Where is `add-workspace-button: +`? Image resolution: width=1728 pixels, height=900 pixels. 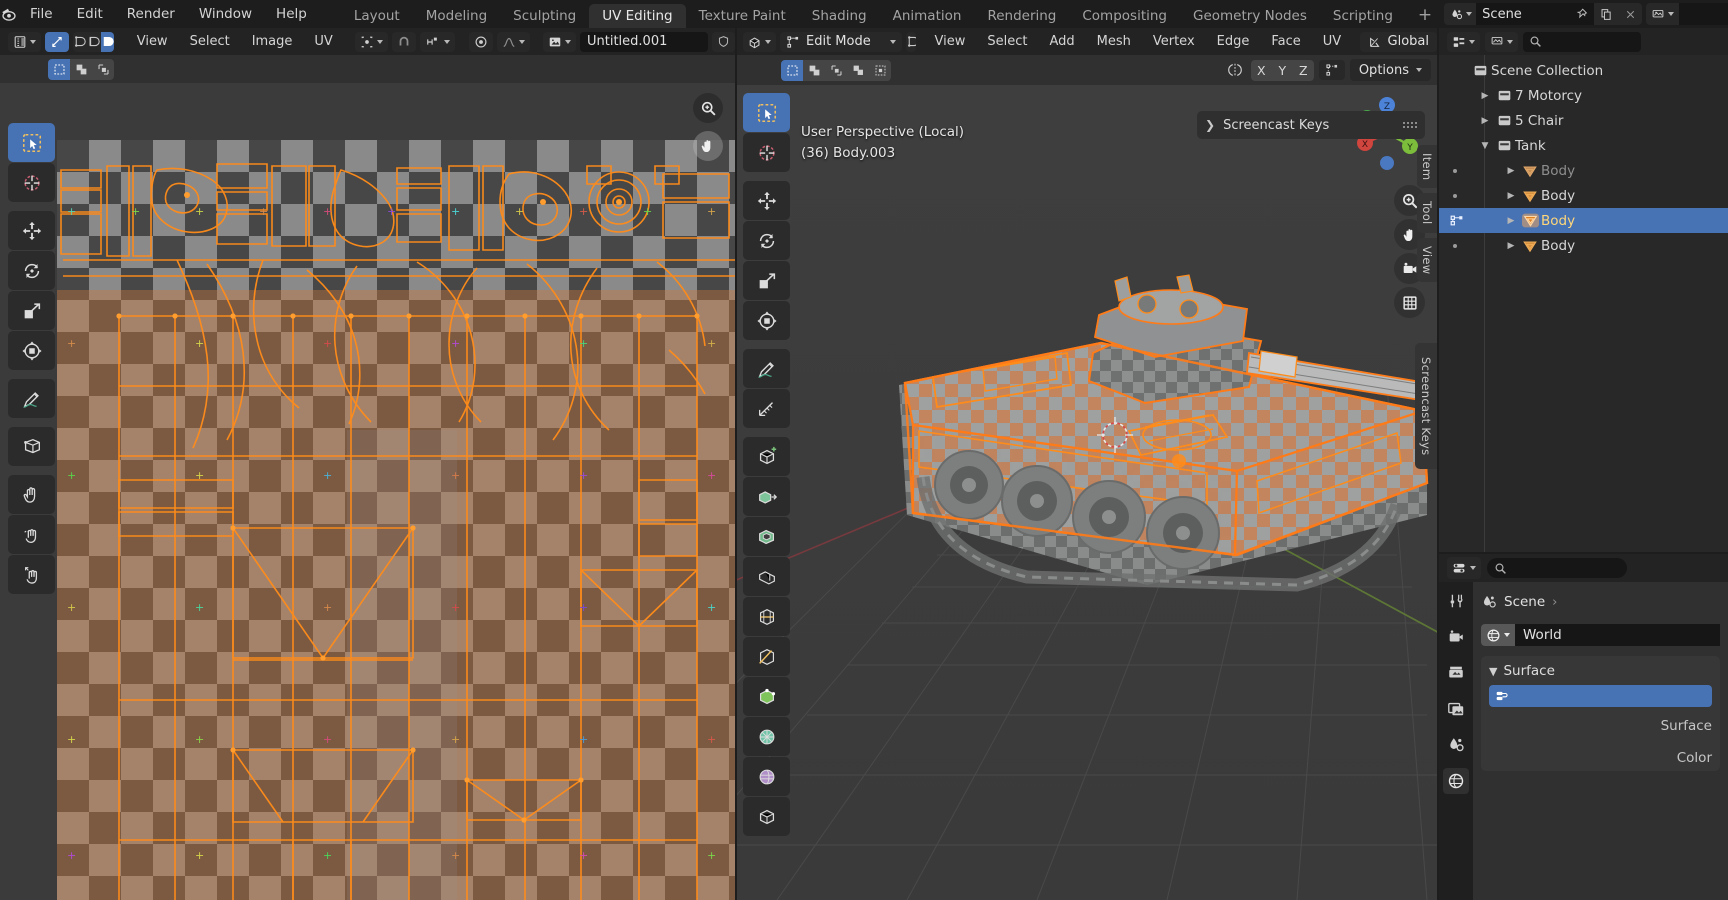
add-workspace-button: + is located at coordinates (1425, 15).